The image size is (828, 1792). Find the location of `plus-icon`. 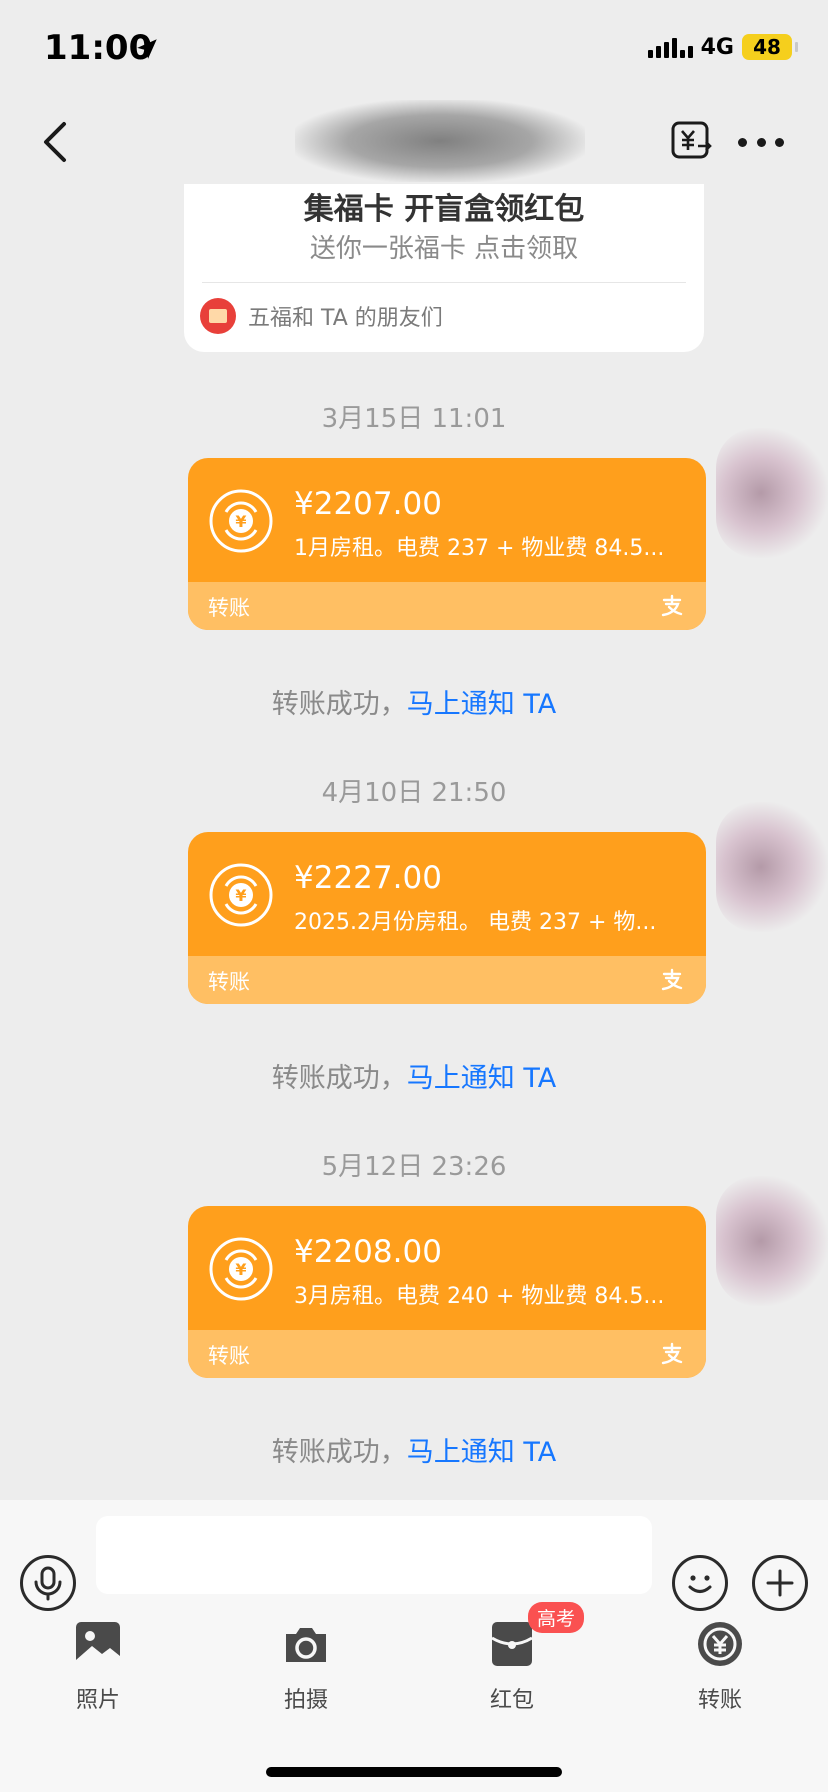

plus-icon is located at coordinates (780, 1583).